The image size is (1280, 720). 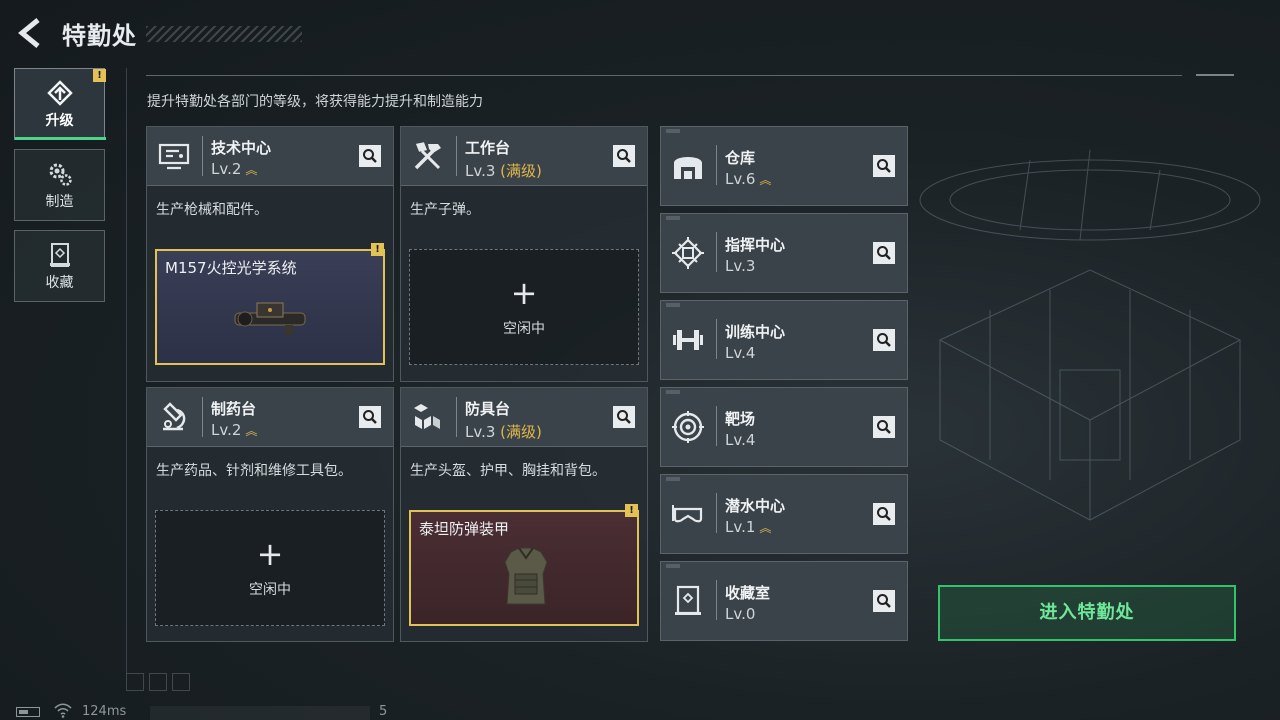 What do you see at coordinates (260, 713) in the screenshot?
I see `footer-bar` at bounding box center [260, 713].